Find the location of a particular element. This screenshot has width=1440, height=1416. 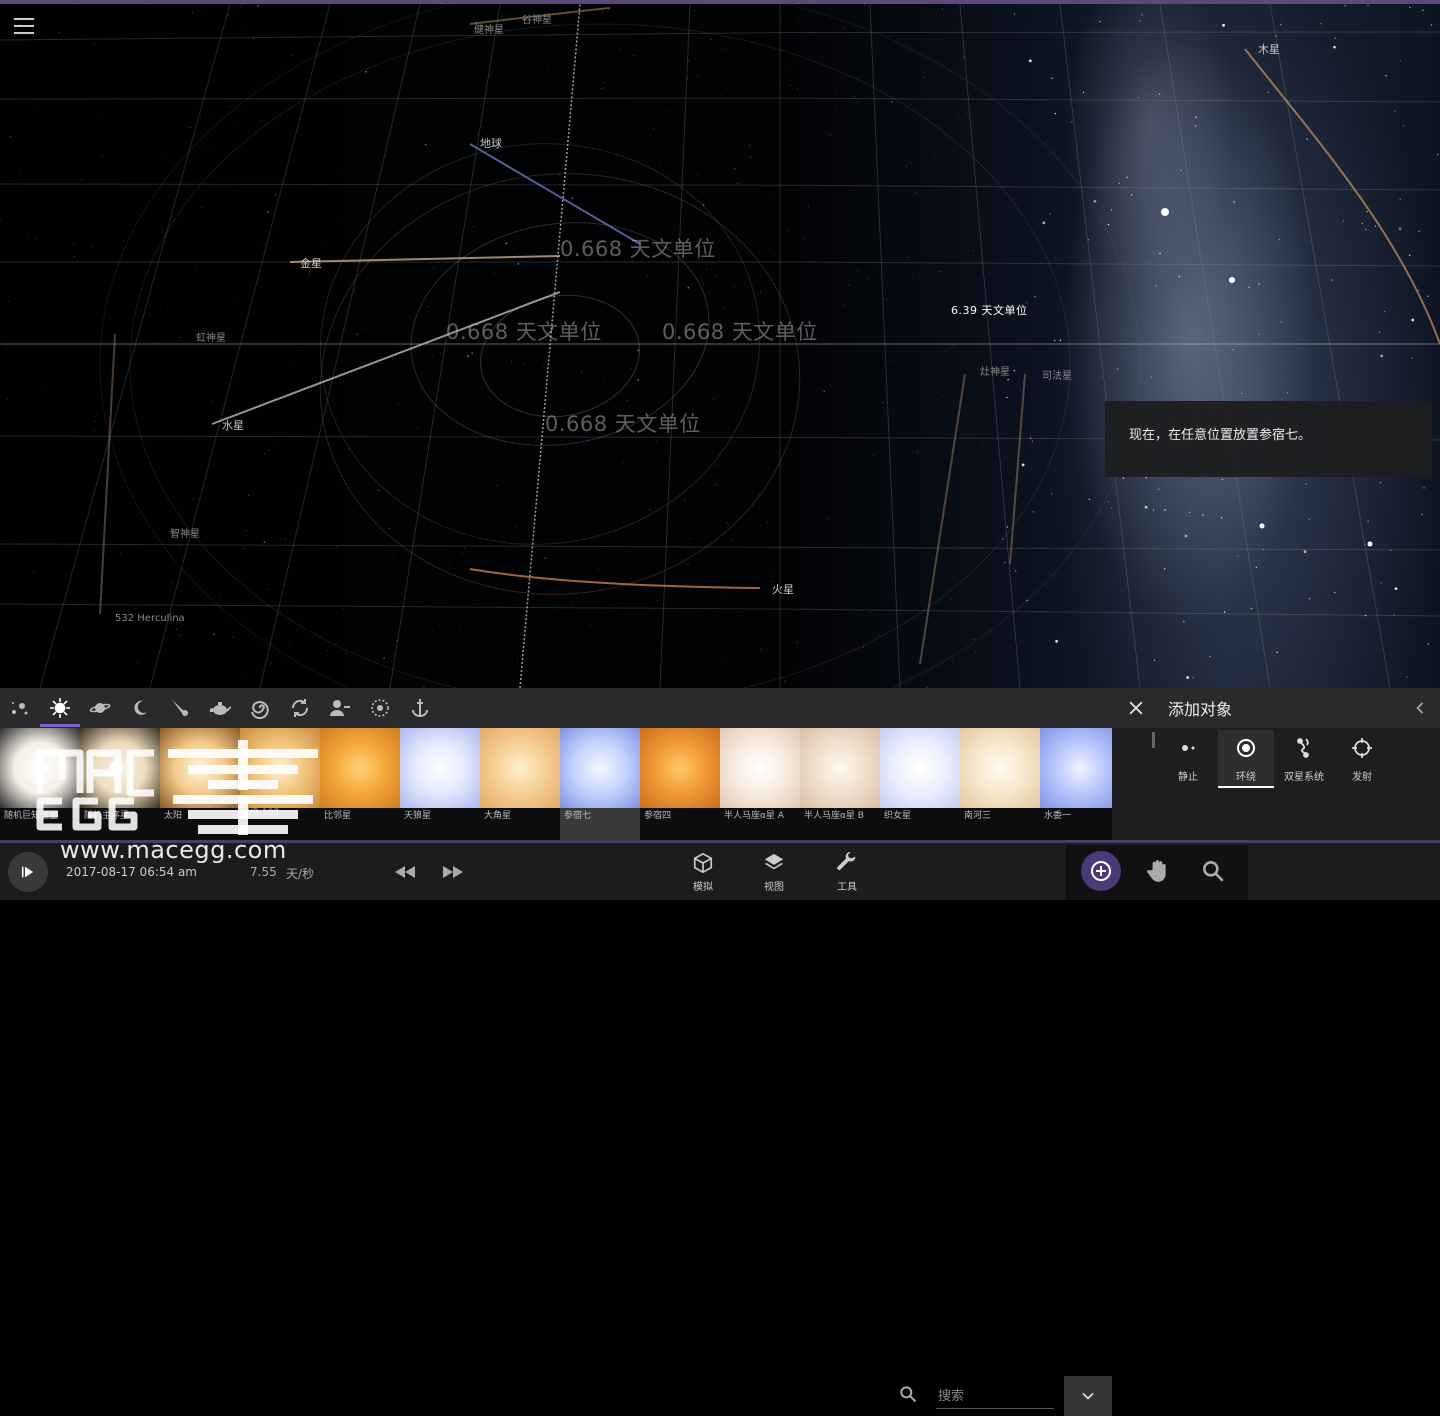

distance-label: 6.39 天文单位 is located at coordinates (989, 310).